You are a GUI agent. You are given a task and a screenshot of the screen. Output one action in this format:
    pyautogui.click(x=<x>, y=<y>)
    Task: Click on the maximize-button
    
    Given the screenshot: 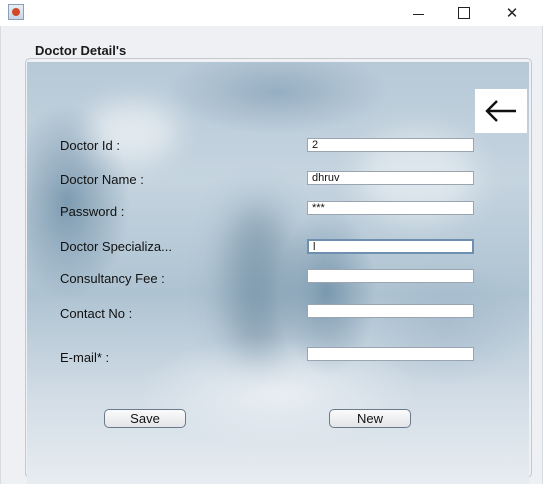 What is the action you would take?
    pyautogui.click(x=464, y=13)
    